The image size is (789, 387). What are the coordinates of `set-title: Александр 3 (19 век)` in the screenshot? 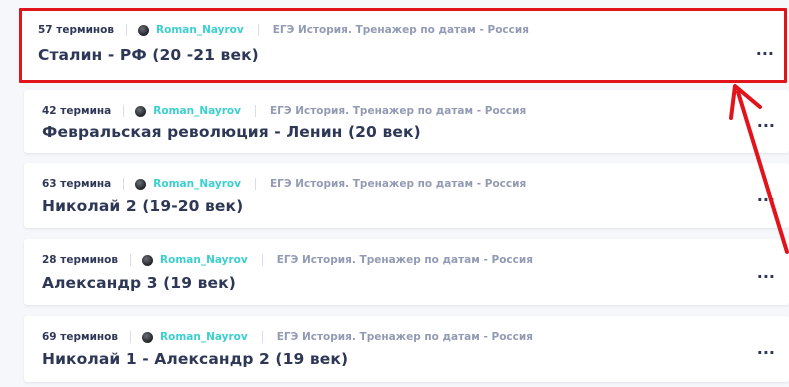 It's located at (139, 283).